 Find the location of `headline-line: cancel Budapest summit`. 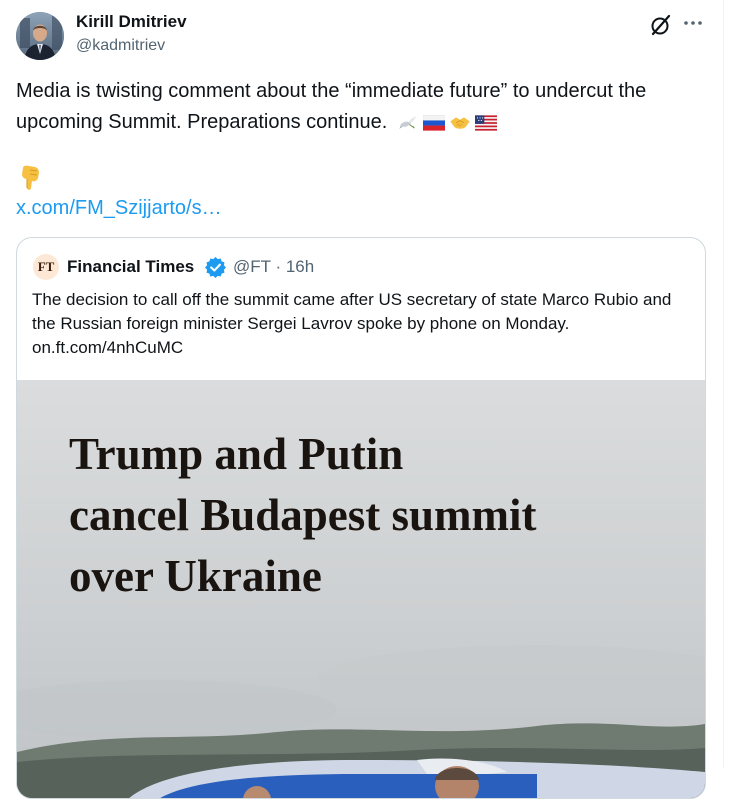

headline-line: cancel Budapest summit is located at coordinates (303, 515).